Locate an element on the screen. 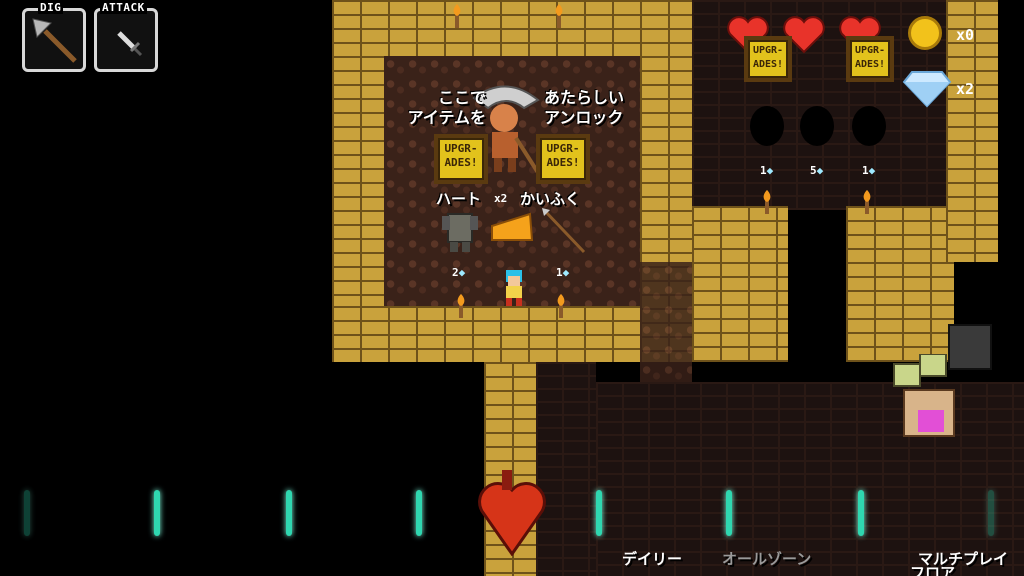 This screenshot has height=576, width=1024. dig-slot is located at coordinates (54, 40).